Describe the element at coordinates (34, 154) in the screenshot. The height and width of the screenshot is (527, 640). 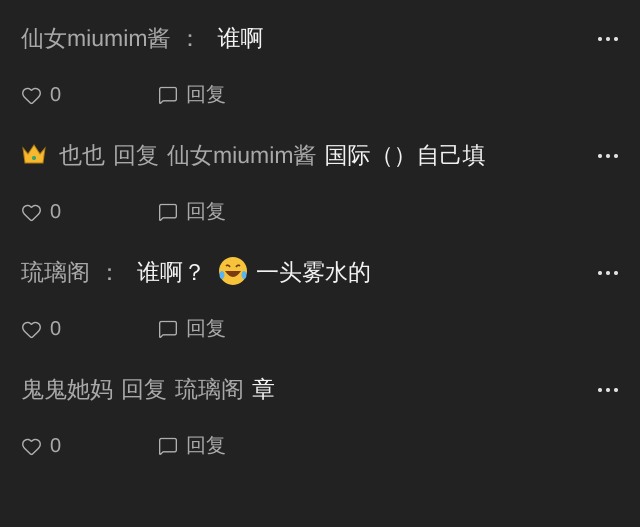
I see `crown-icon` at that location.